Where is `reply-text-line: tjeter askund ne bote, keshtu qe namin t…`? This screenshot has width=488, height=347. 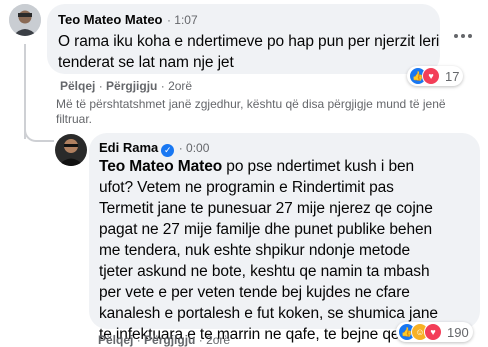
reply-text-line: tjeter askund ne bote, keshtu qe namin t… is located at coordinates (264, 271).